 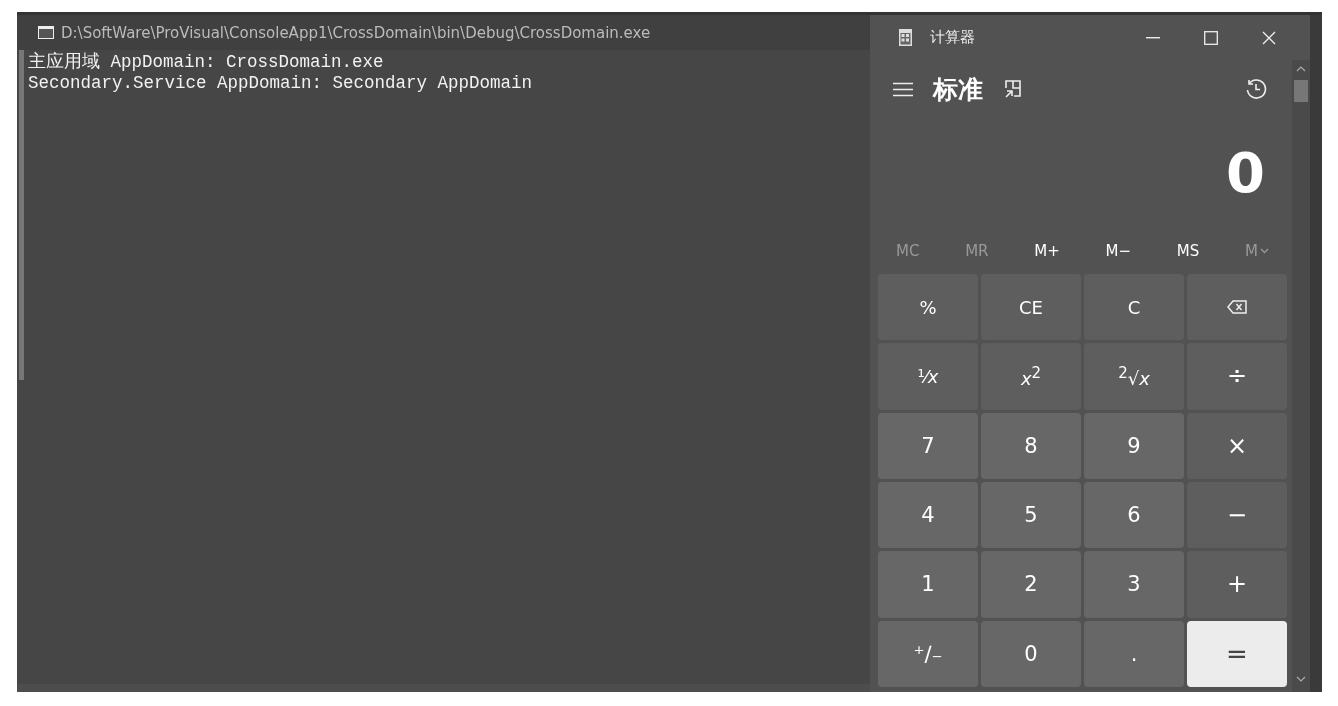 I want to click on calculator-key: ⁺∕₋, so click(x=928, y=653).